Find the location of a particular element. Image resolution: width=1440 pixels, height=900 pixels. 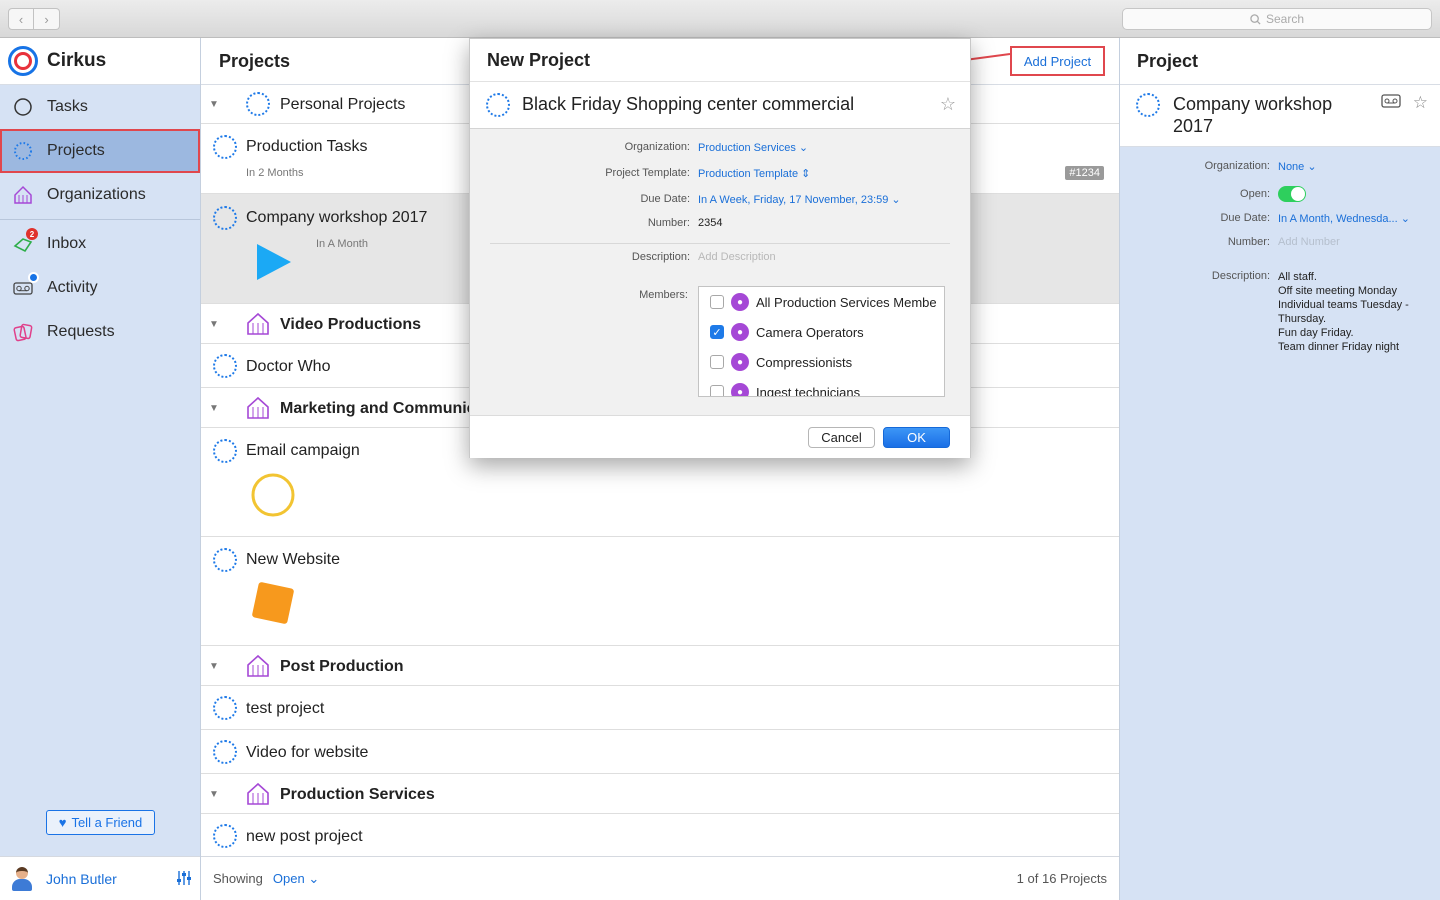

project-title: Company workshop 2017 is located at coordinates (337, 217).